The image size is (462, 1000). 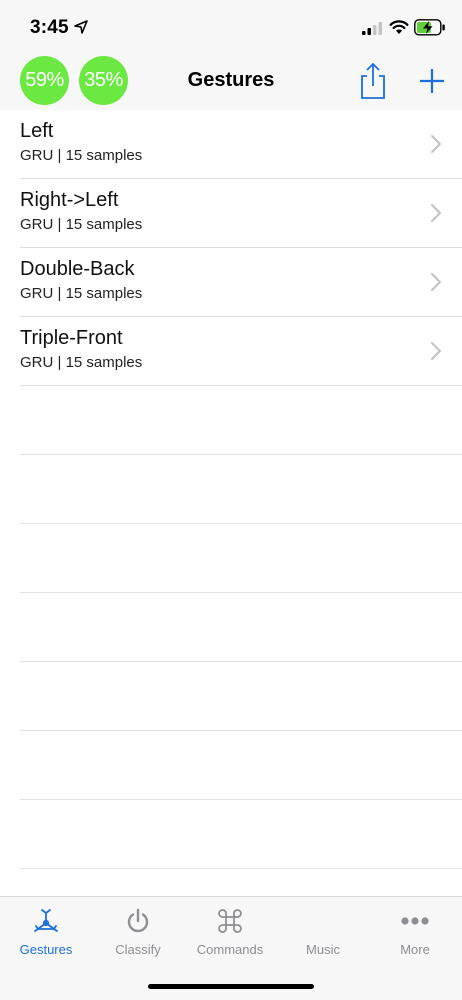 What do you see at coordinates (231, 80) in the screenshot?
I see `page-title: Gestures` at bounding box center [231, 80].